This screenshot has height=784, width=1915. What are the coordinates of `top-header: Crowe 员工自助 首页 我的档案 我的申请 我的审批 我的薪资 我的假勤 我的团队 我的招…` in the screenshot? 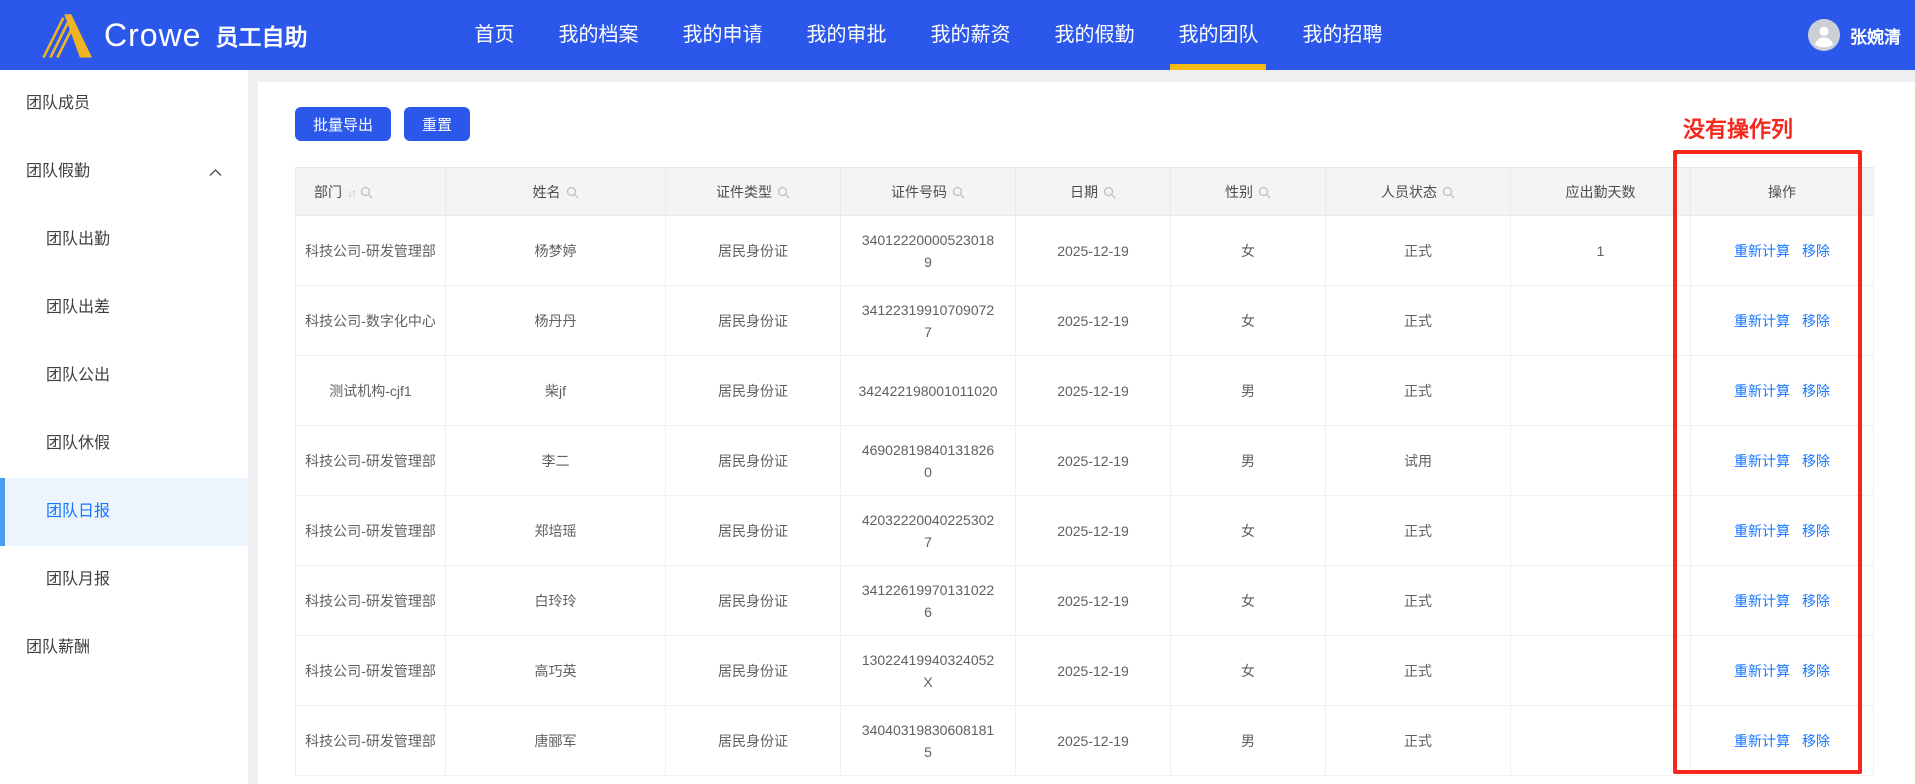 It's located at (957, 35).